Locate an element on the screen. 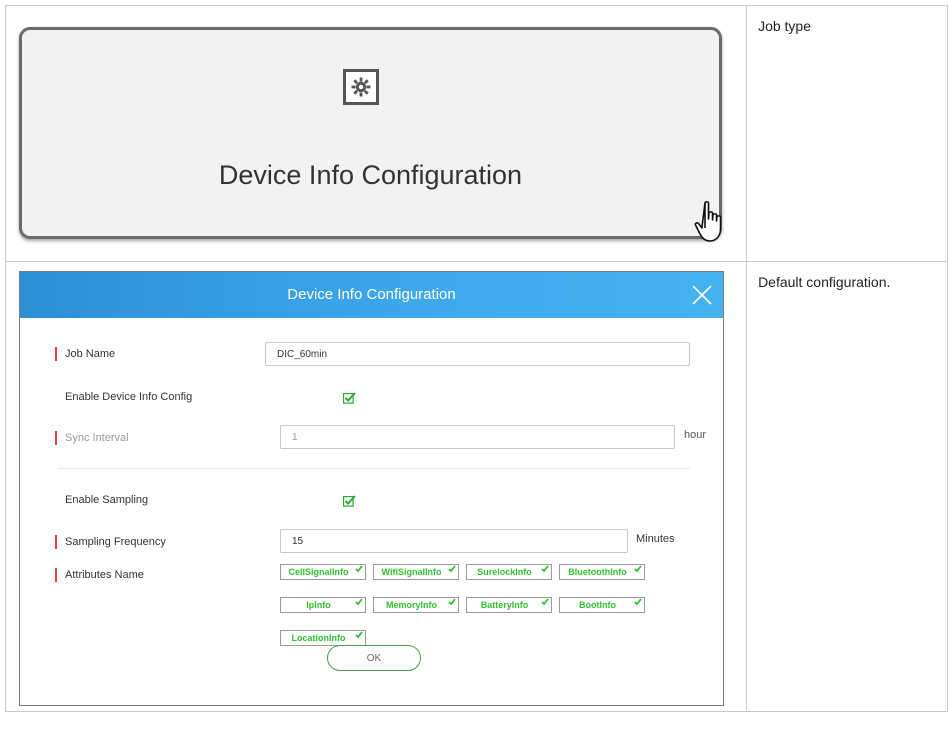 Image resolution: width=948 pixels, height=732 pixels. attribute-chip-batteryinfo: BatteryInfo is located at coordinates (509, 605).